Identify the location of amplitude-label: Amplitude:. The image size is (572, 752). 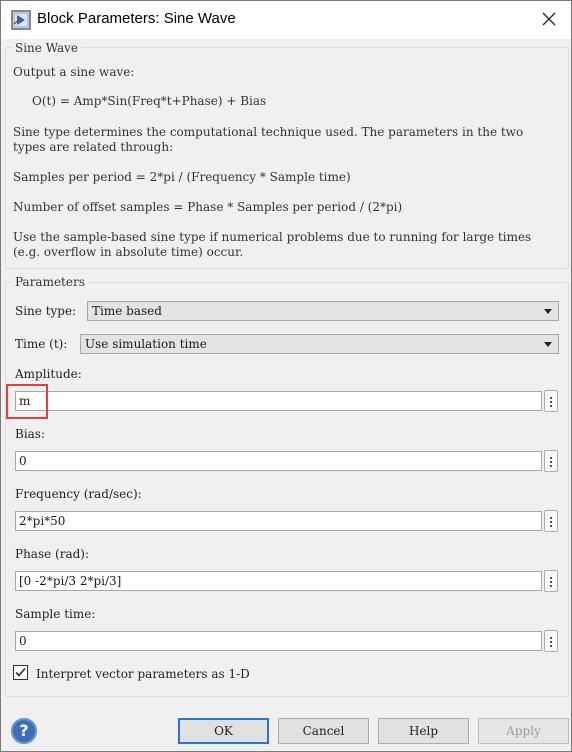
(48, 374).